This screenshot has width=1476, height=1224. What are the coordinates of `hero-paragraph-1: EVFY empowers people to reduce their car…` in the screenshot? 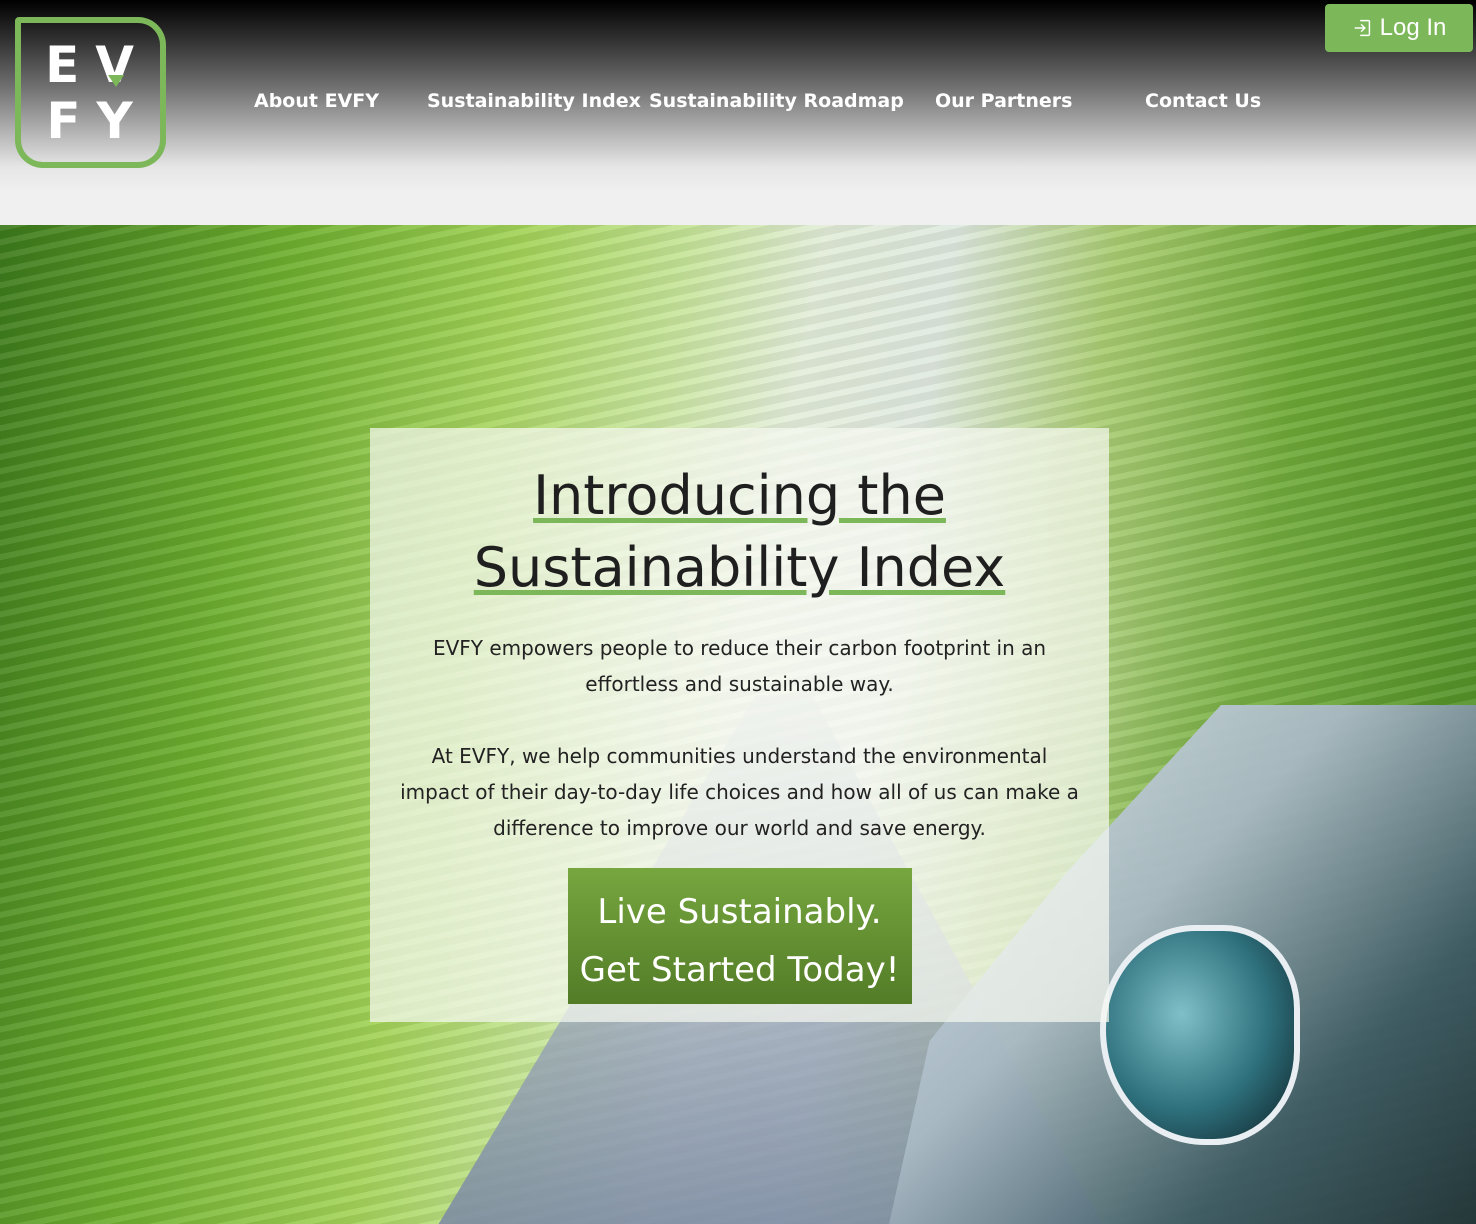 It's located at (739, 666).